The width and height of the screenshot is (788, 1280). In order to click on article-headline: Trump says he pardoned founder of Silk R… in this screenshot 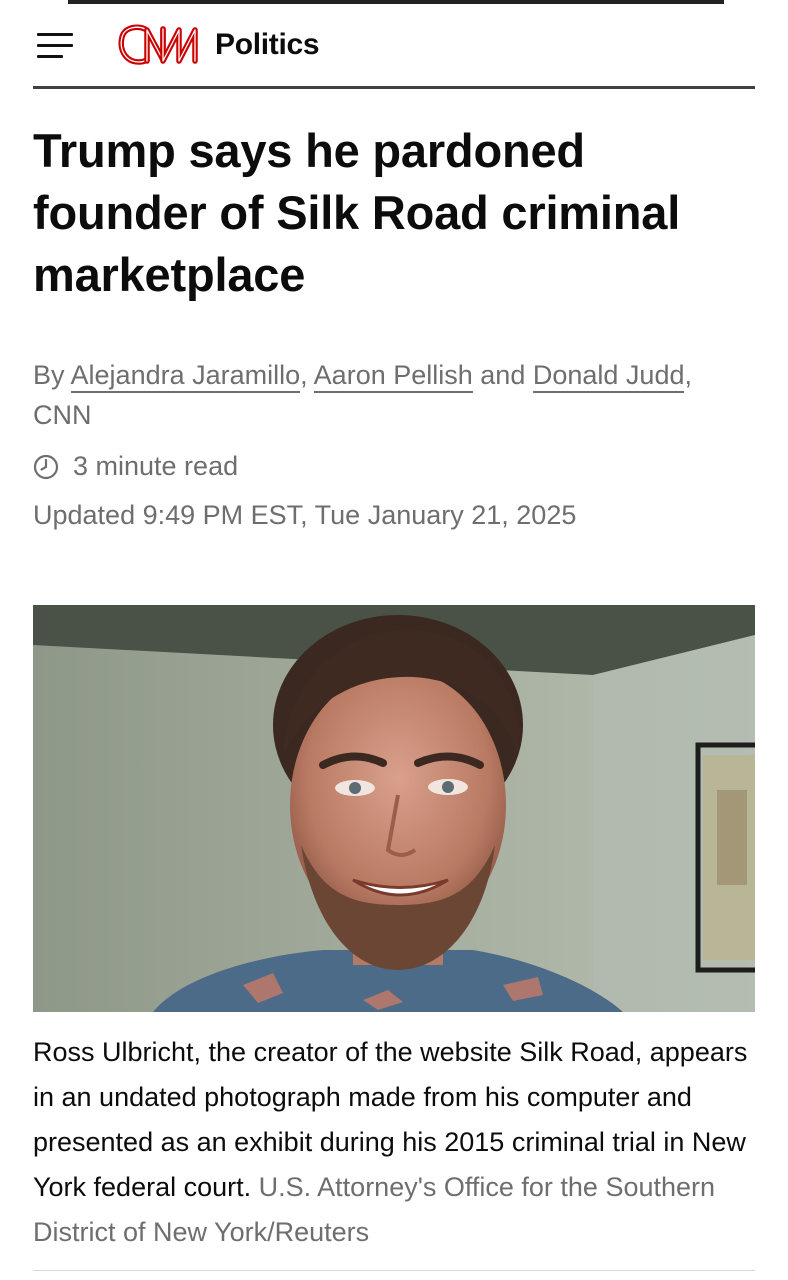, I will do `click(357, 212)`.